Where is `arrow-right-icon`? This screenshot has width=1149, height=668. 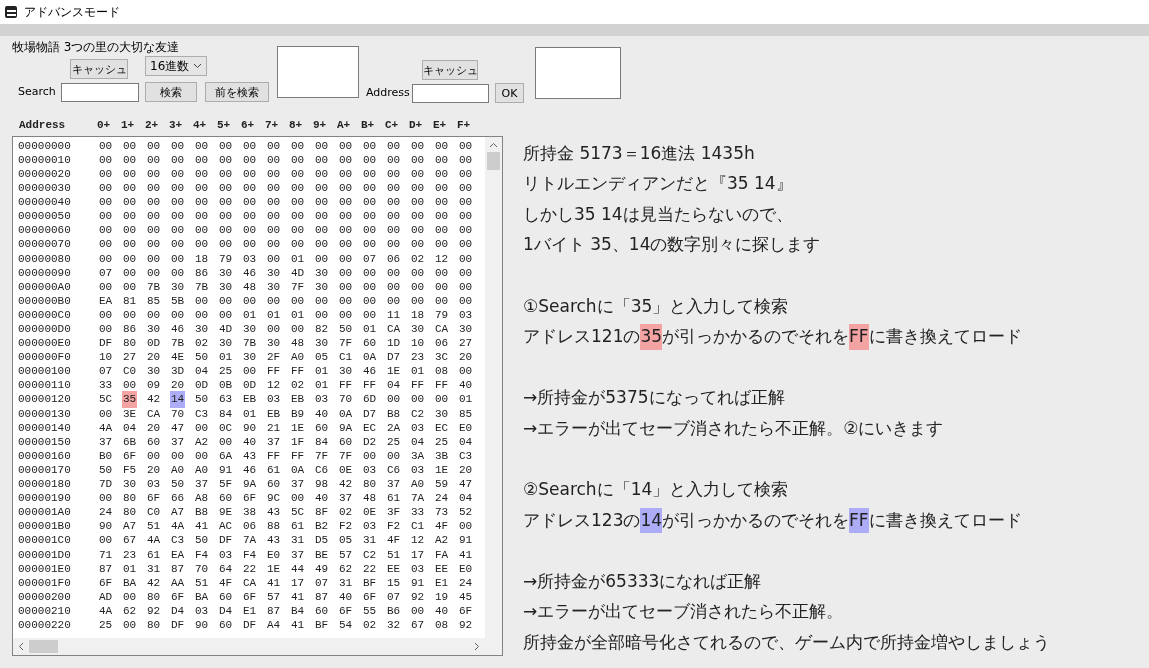
arrow-right-icon is located at coordinates (477, 646).